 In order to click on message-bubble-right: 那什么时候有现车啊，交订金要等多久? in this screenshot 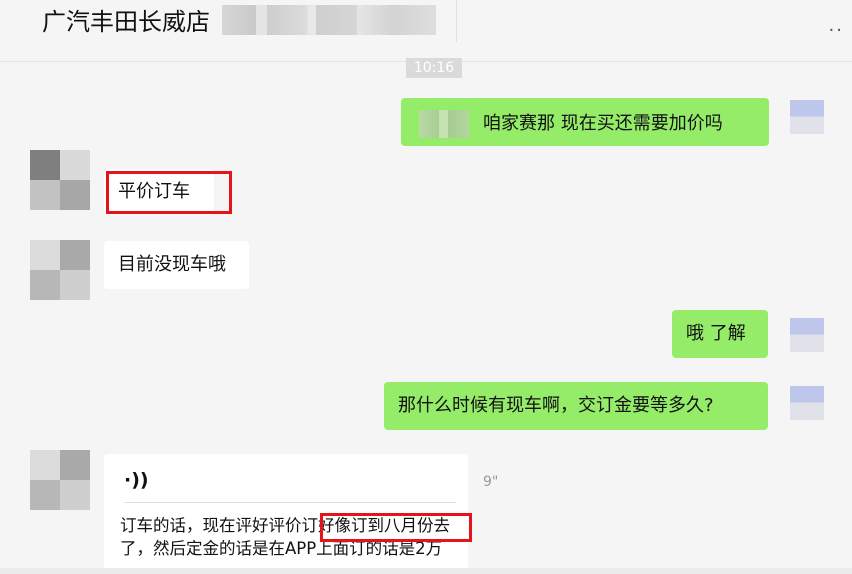, I will do `click(576, 406)`.